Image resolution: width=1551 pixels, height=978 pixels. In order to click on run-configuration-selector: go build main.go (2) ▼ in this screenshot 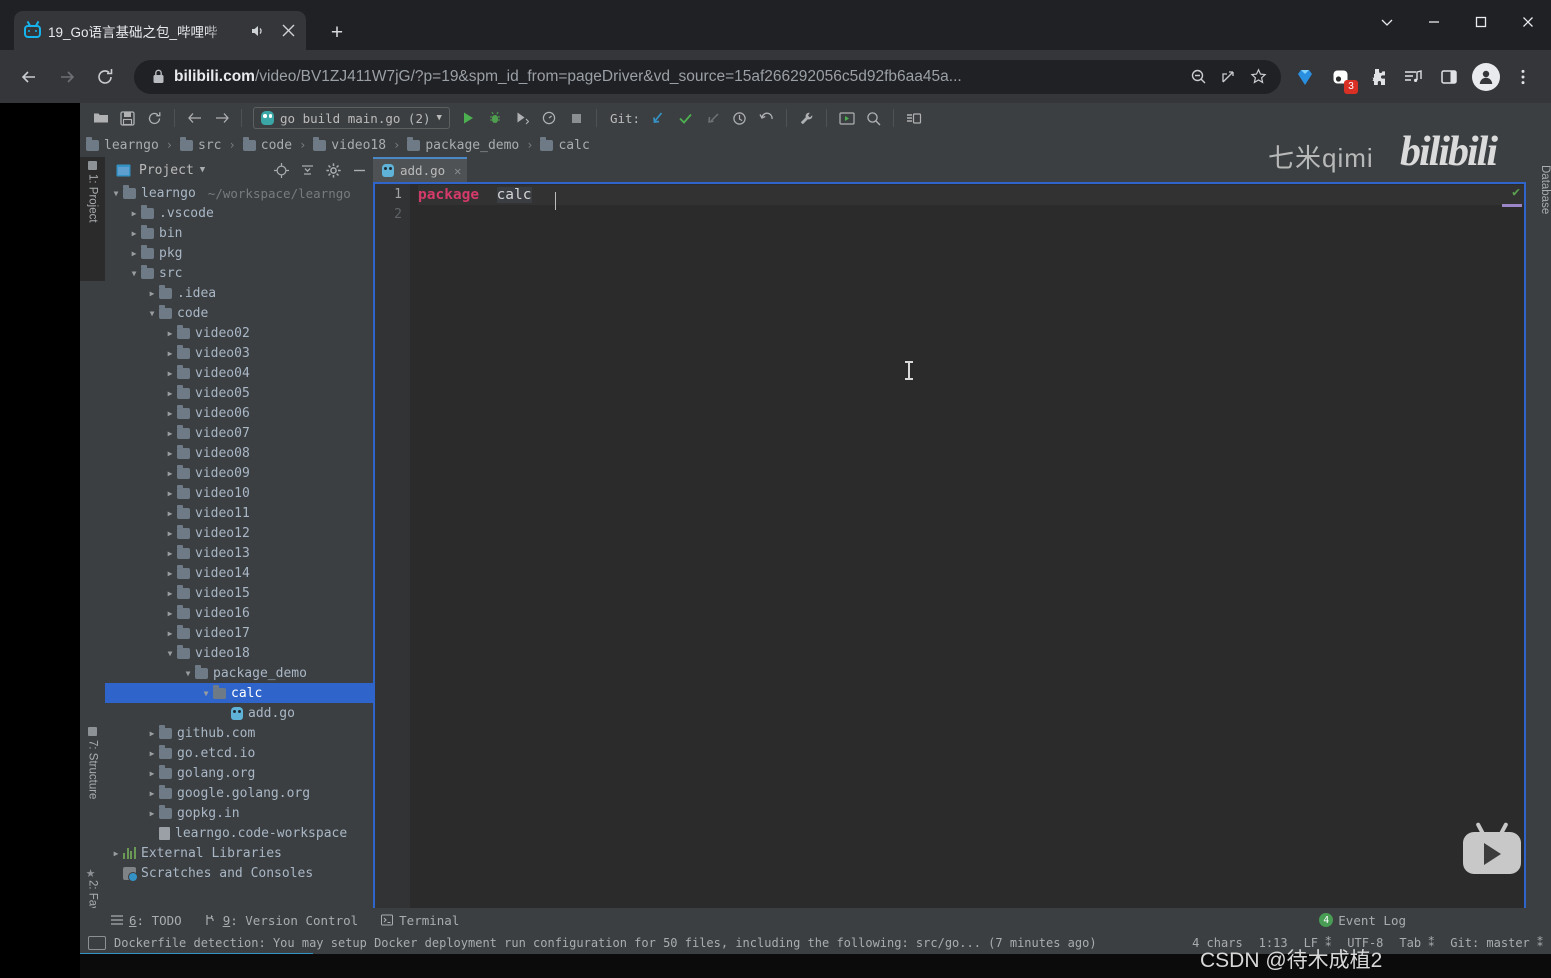, I will do `click(351, 118)`.